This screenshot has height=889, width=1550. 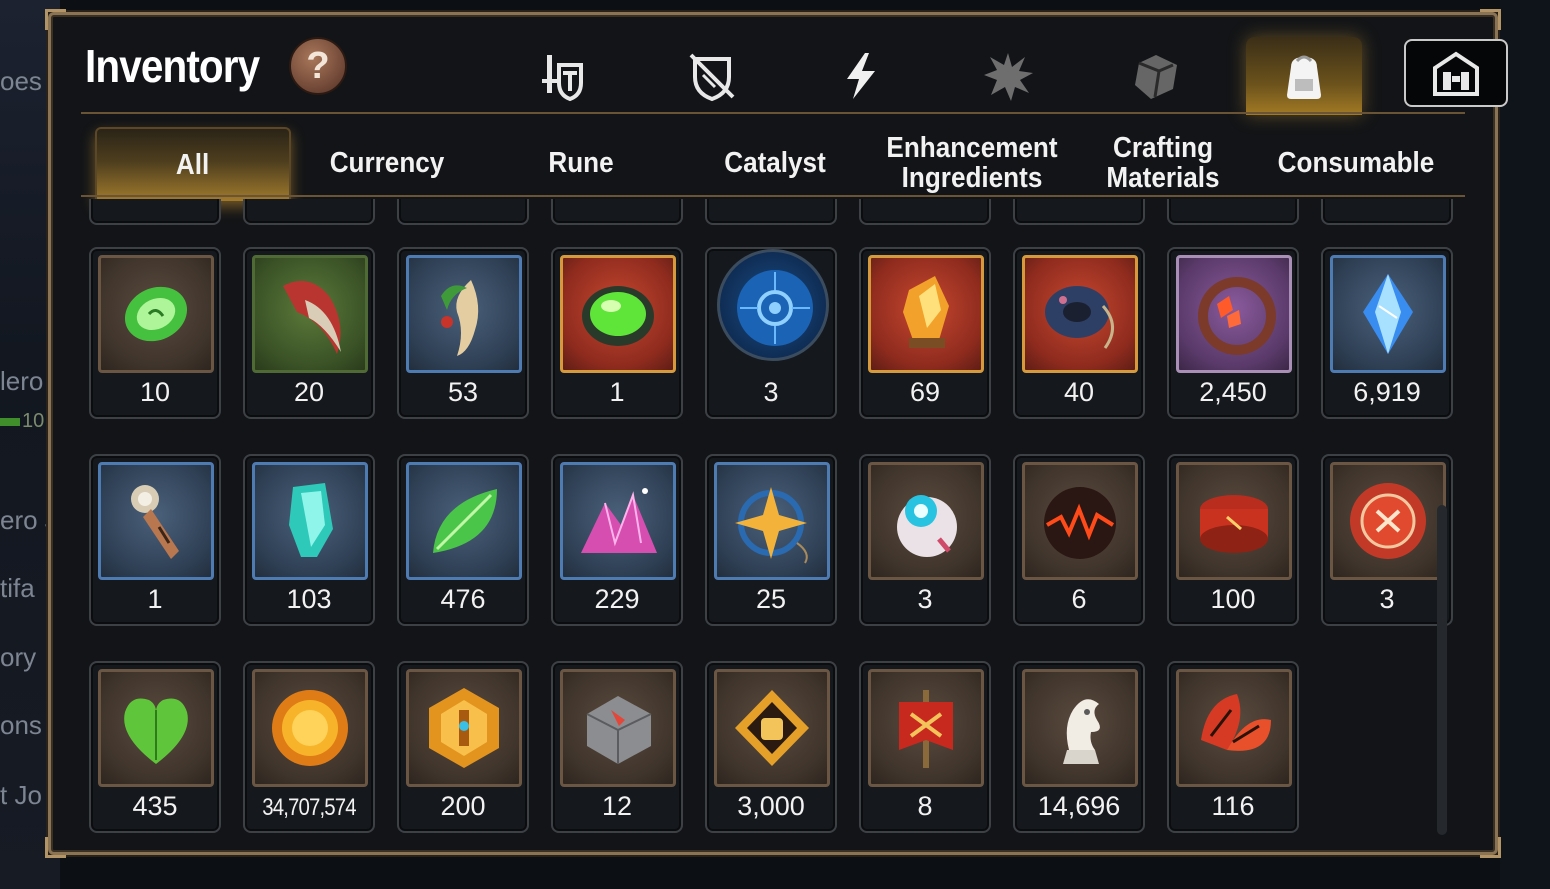 I want to click on item-slot: 229, so click(x=617, y=540).